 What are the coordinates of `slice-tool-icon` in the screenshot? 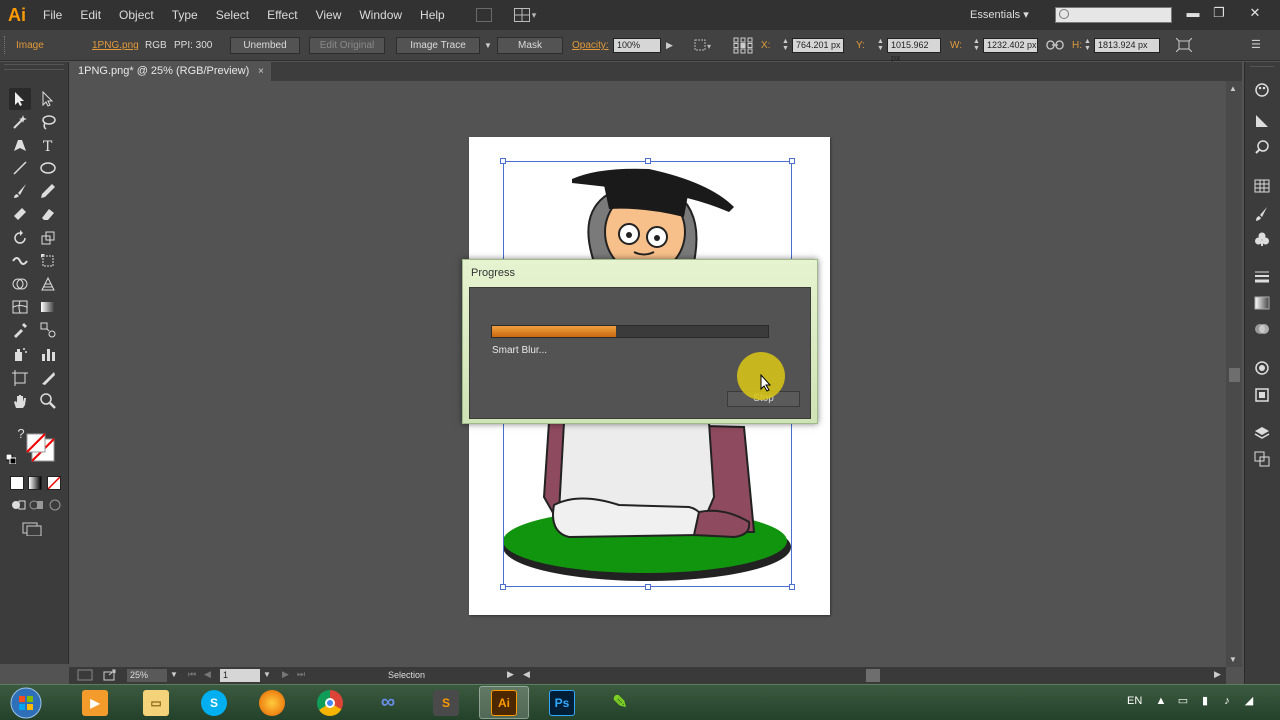 It's located at (48, 378).